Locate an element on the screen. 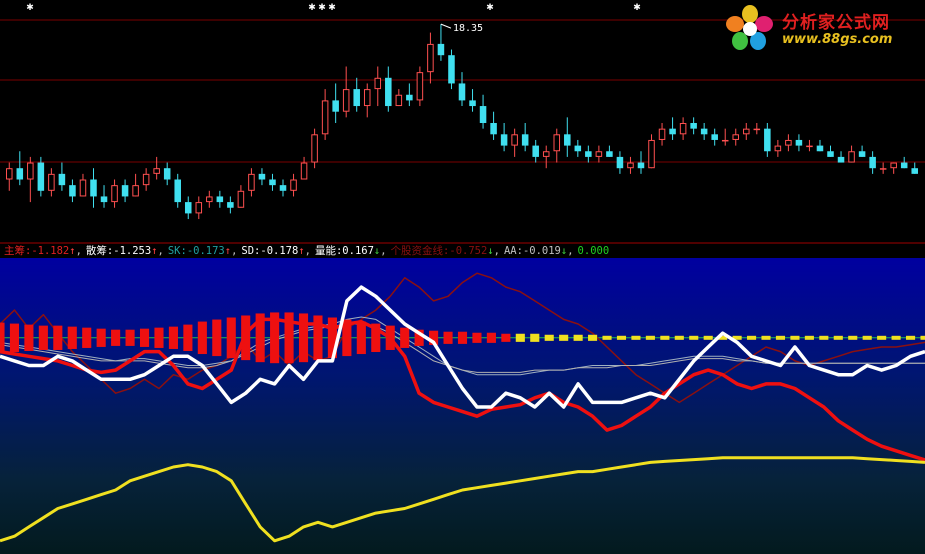 This screenshot has width=925, height=554. flower-logo-icon is located at coordinates (749, 27).